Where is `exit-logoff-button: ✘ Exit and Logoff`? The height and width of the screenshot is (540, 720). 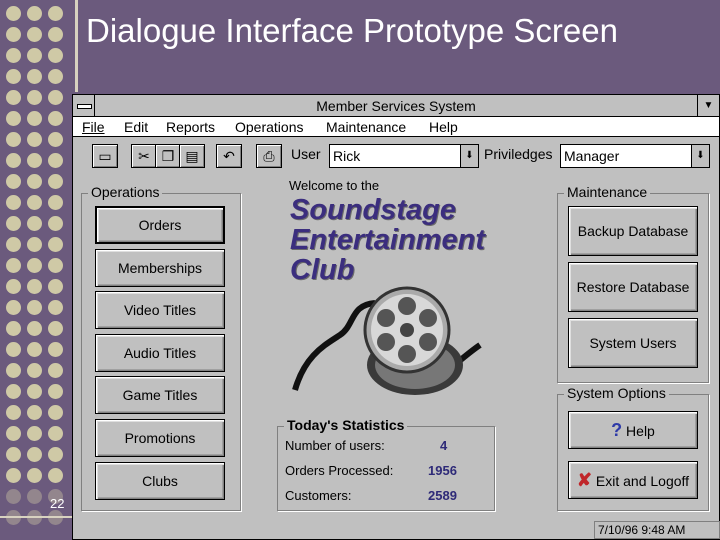 exit-logoff-button: ✘ Exit and Logoff is located at coordinates (633, 480).